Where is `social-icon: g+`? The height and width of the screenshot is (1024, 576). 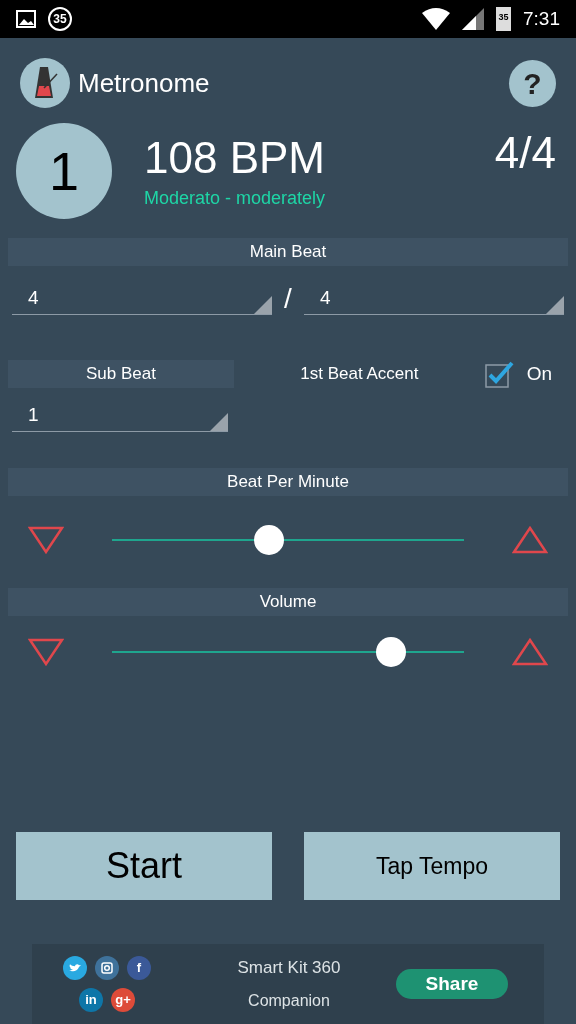
social-icon: g+ is located at coordinates (123, 1000).